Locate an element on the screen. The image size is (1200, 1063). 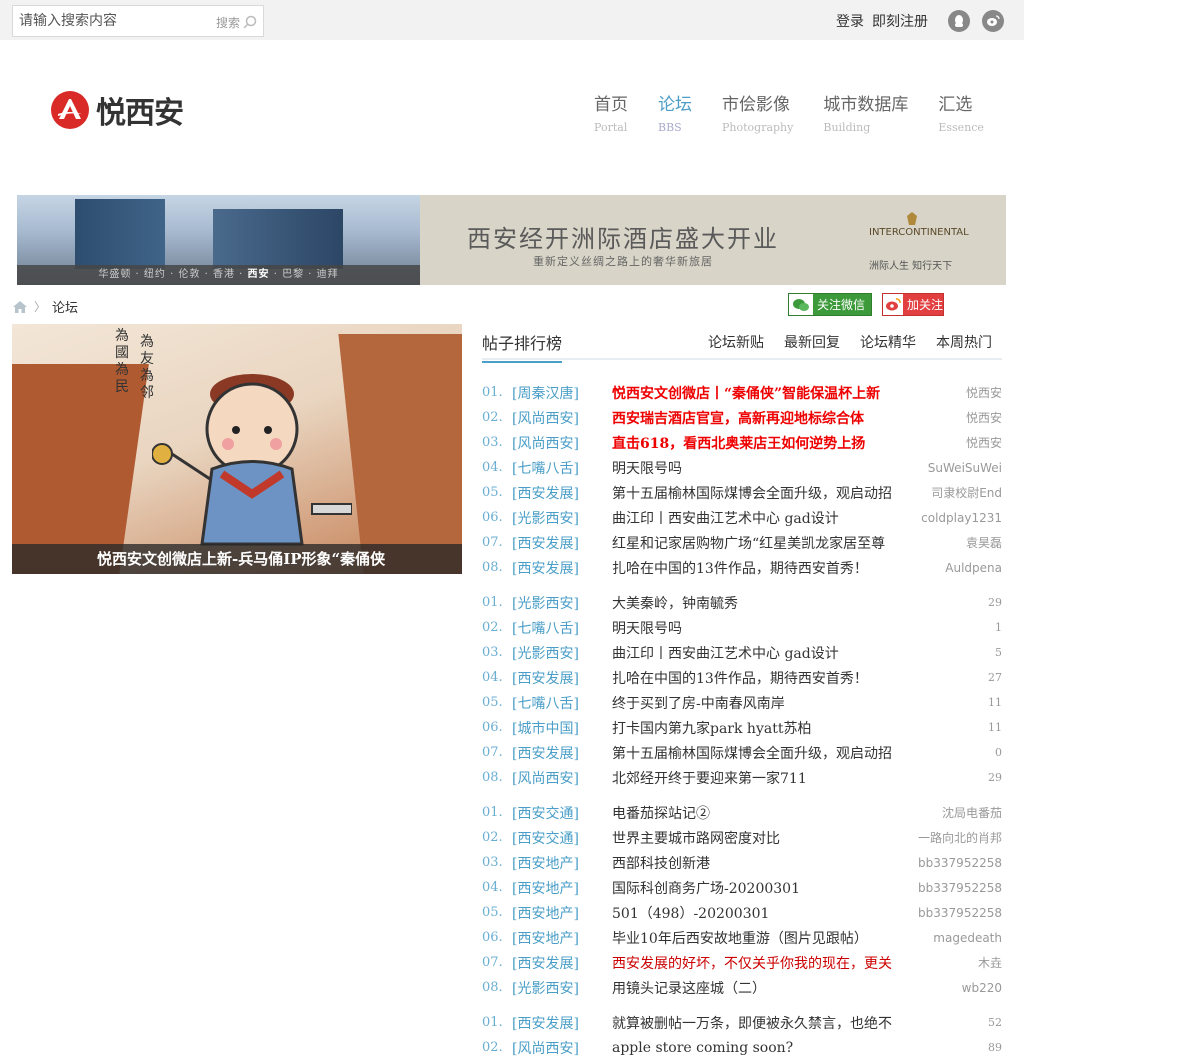
item-title-link: 西部科技创新港 is located at coordinates (765, 863).